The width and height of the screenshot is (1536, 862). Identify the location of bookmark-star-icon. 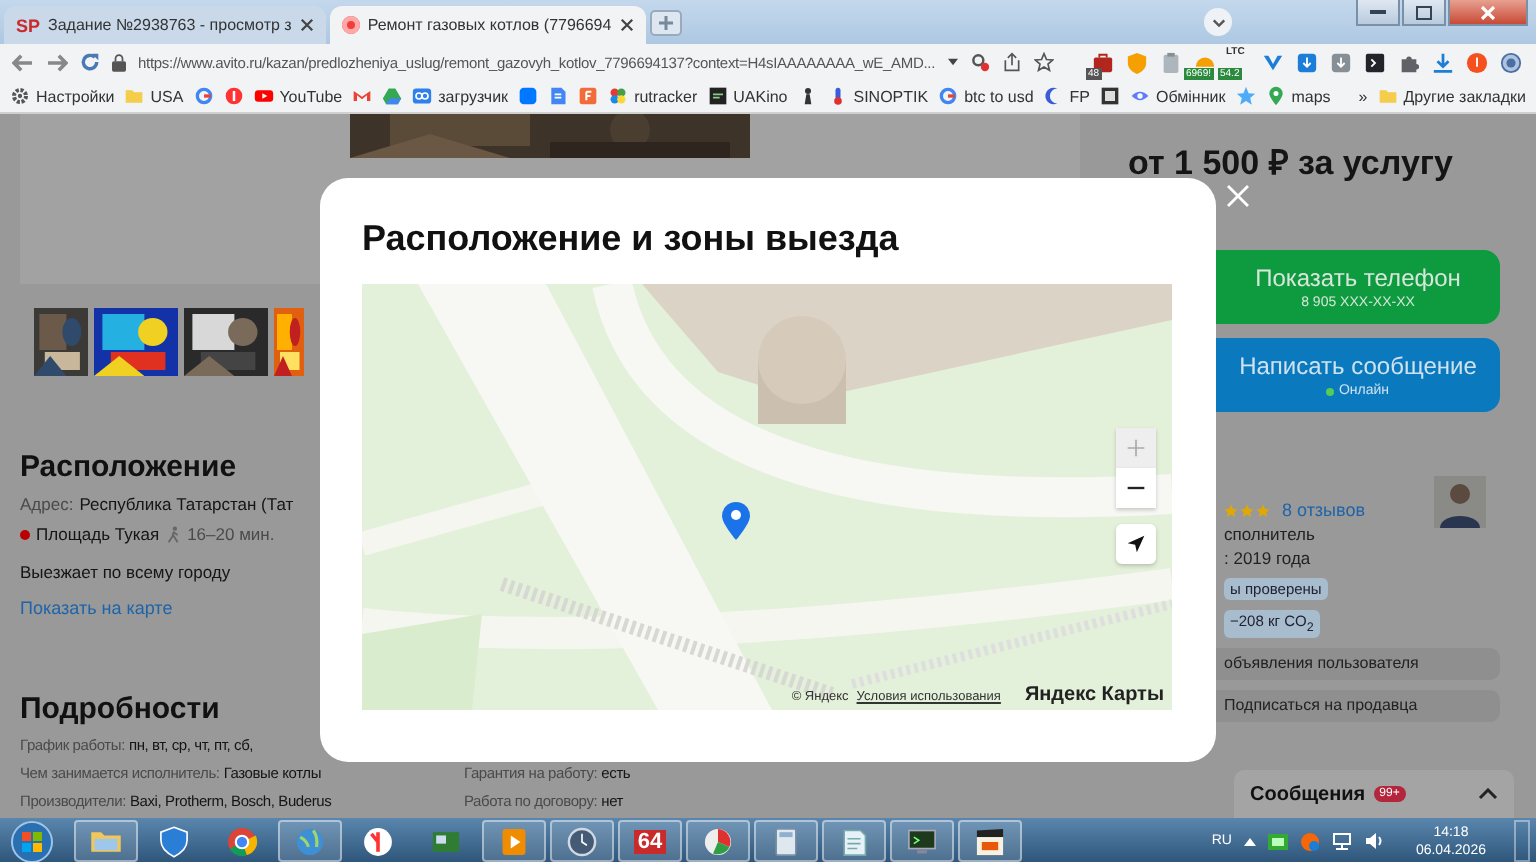
(1043, 62).